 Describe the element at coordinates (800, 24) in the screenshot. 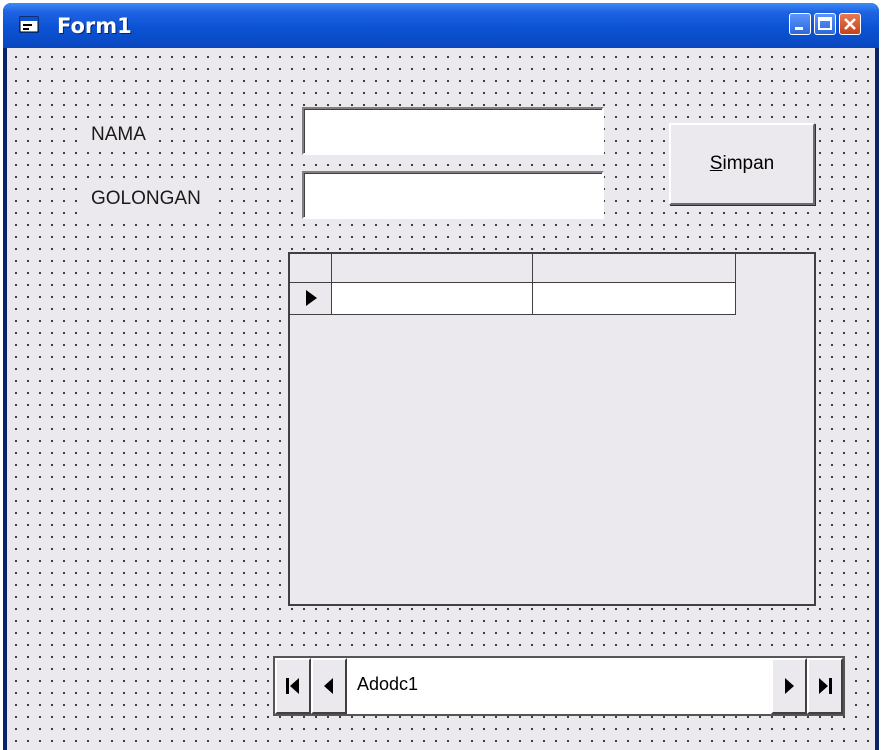

I see `minimize-button` at that location.